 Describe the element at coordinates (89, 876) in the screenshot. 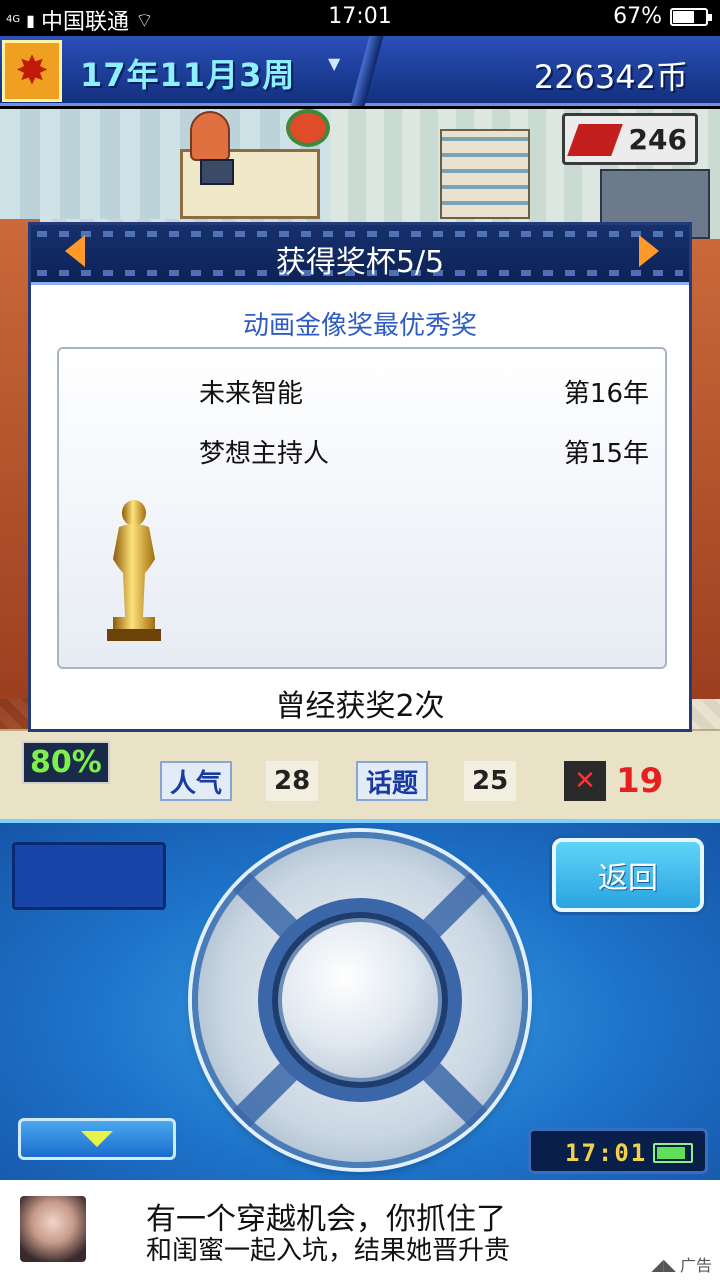

I see `mini-screen` at that location.